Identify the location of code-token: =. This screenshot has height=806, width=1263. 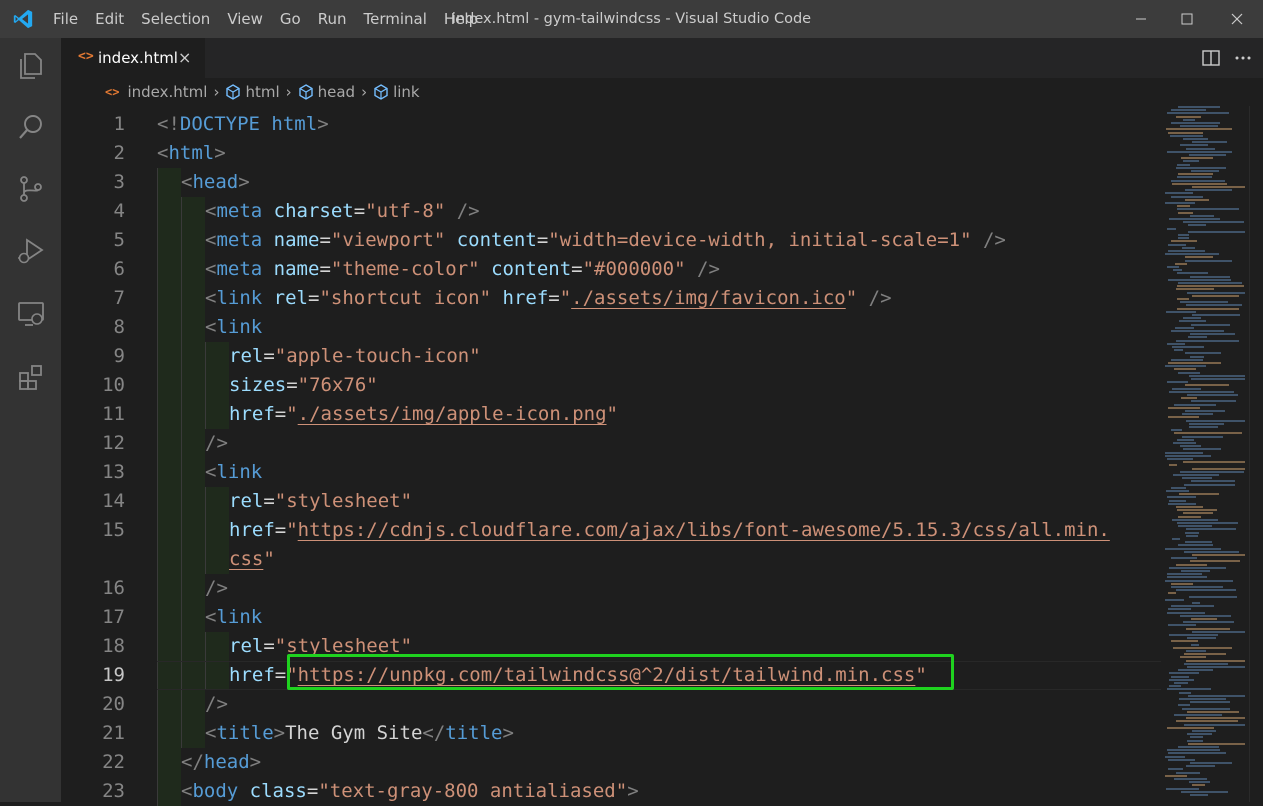
(359, 211).